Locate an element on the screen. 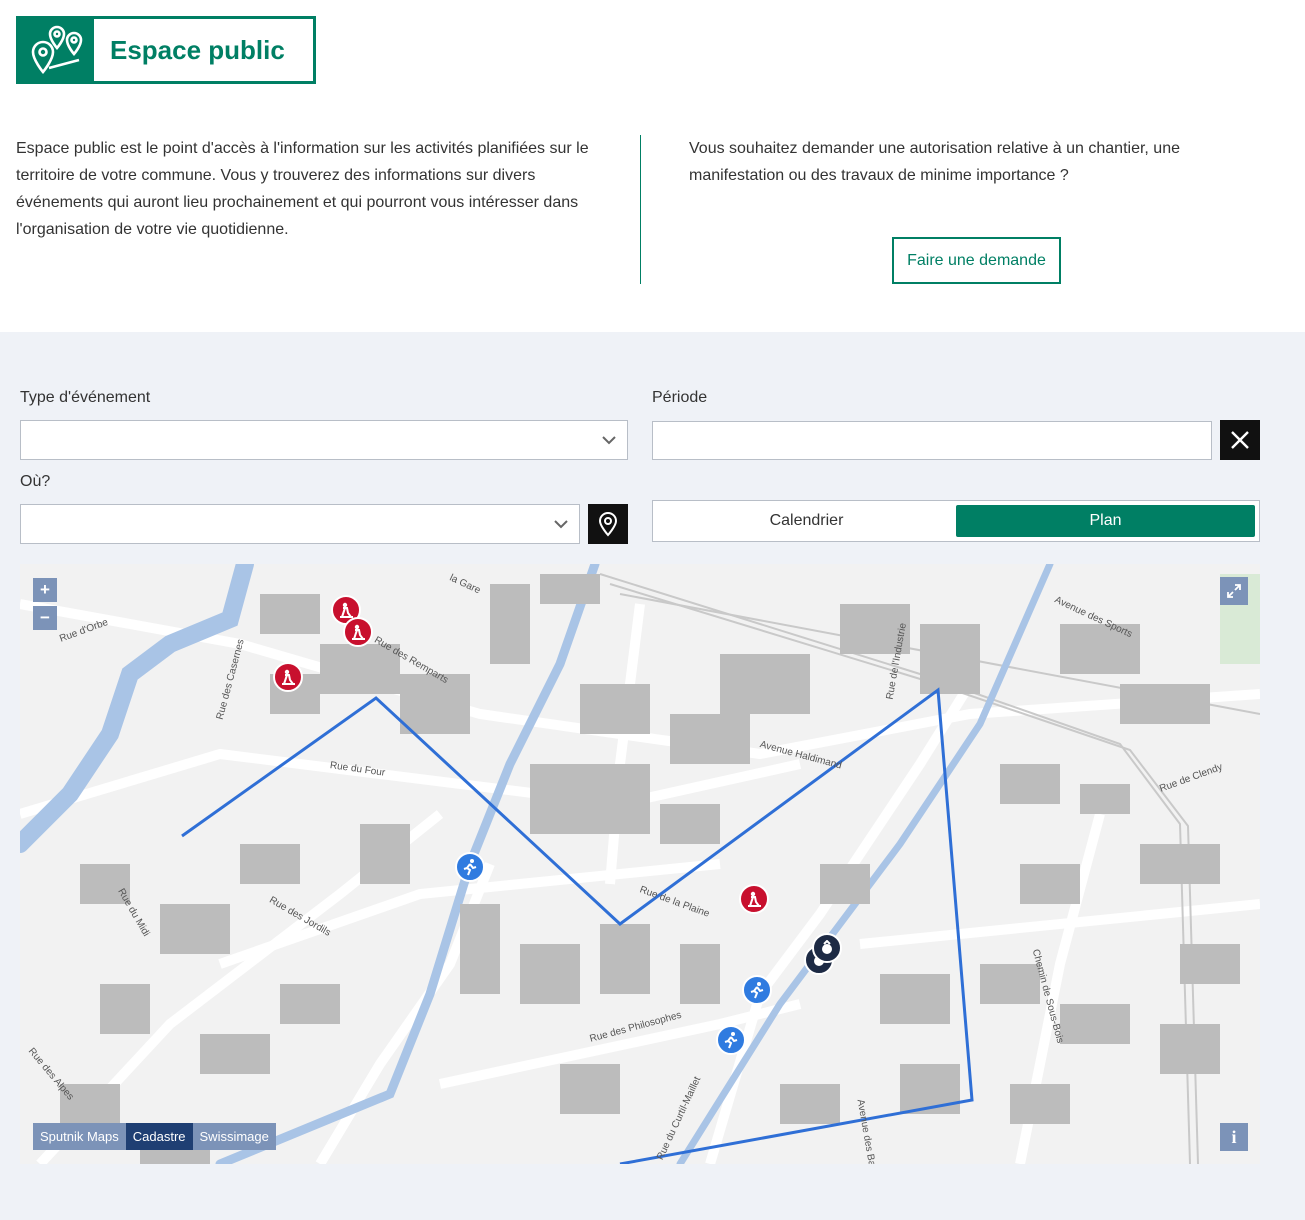 This screenshot has height=1220, width=1305. fullscreen-button is located at coordinates (1234, 591).